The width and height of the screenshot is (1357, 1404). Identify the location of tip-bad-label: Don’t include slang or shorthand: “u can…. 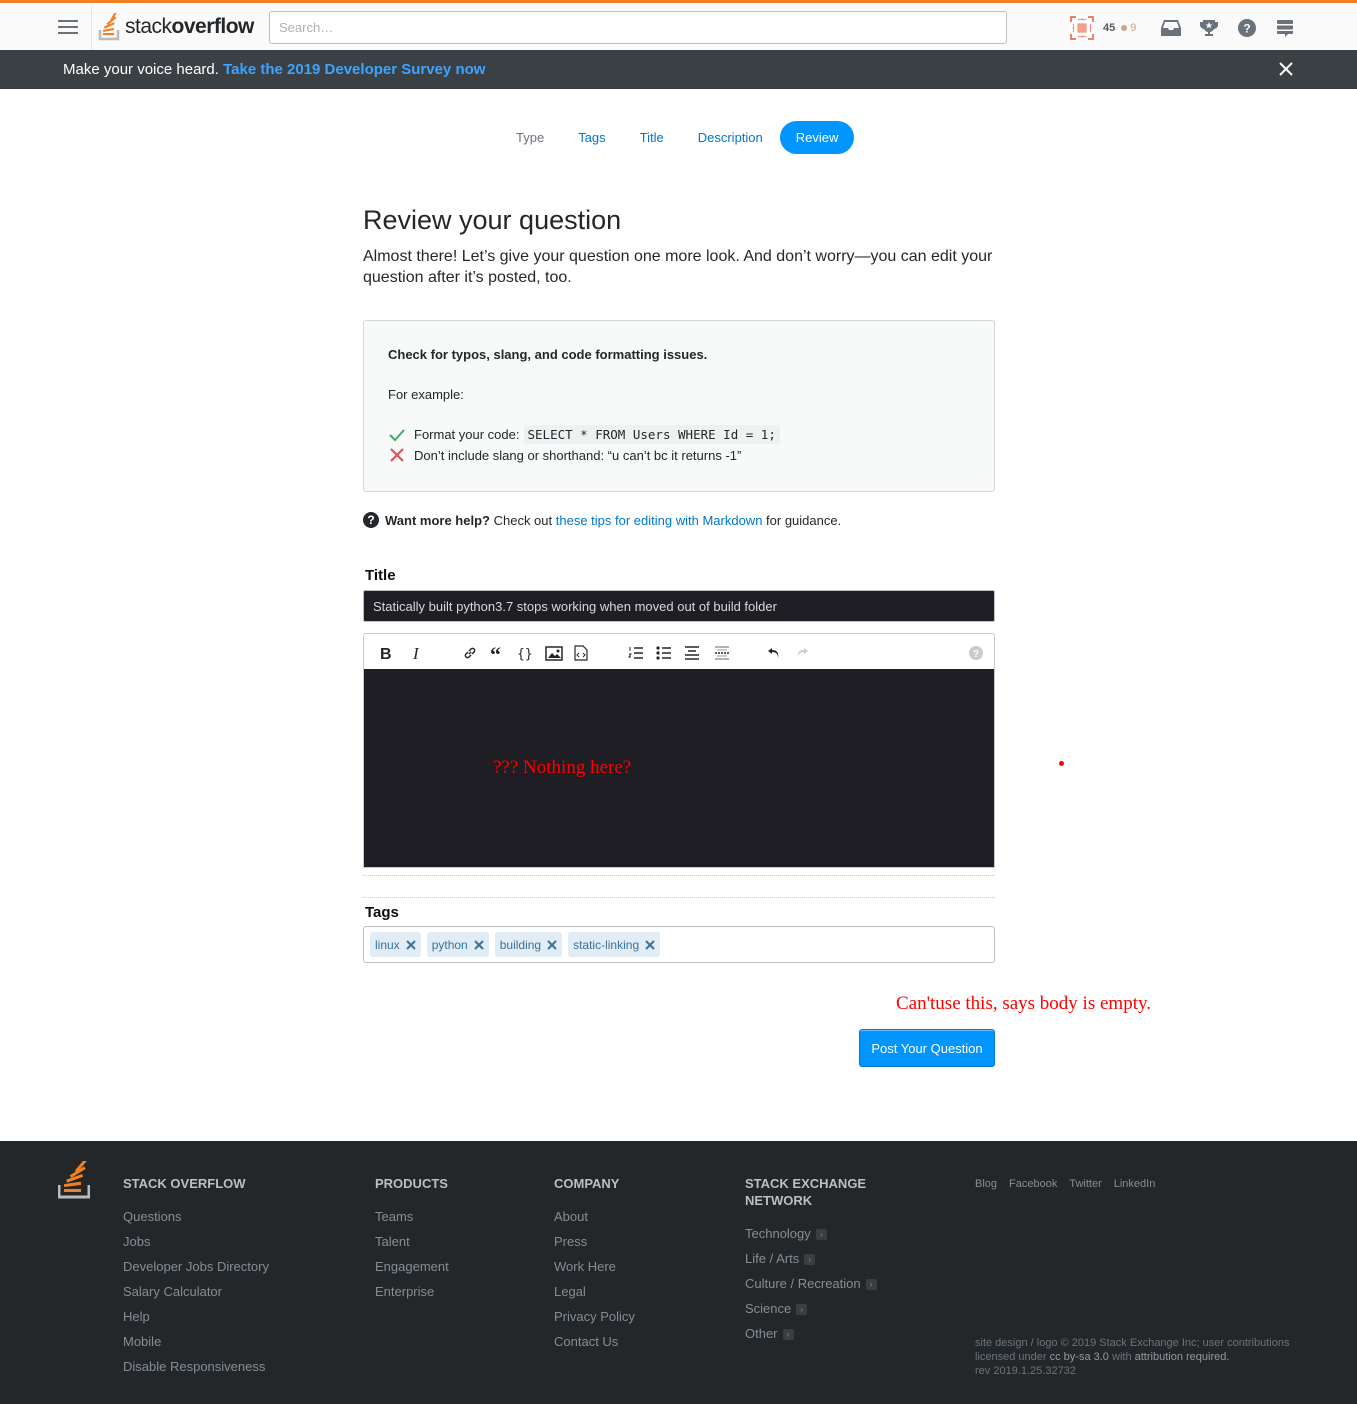
(578, 455).